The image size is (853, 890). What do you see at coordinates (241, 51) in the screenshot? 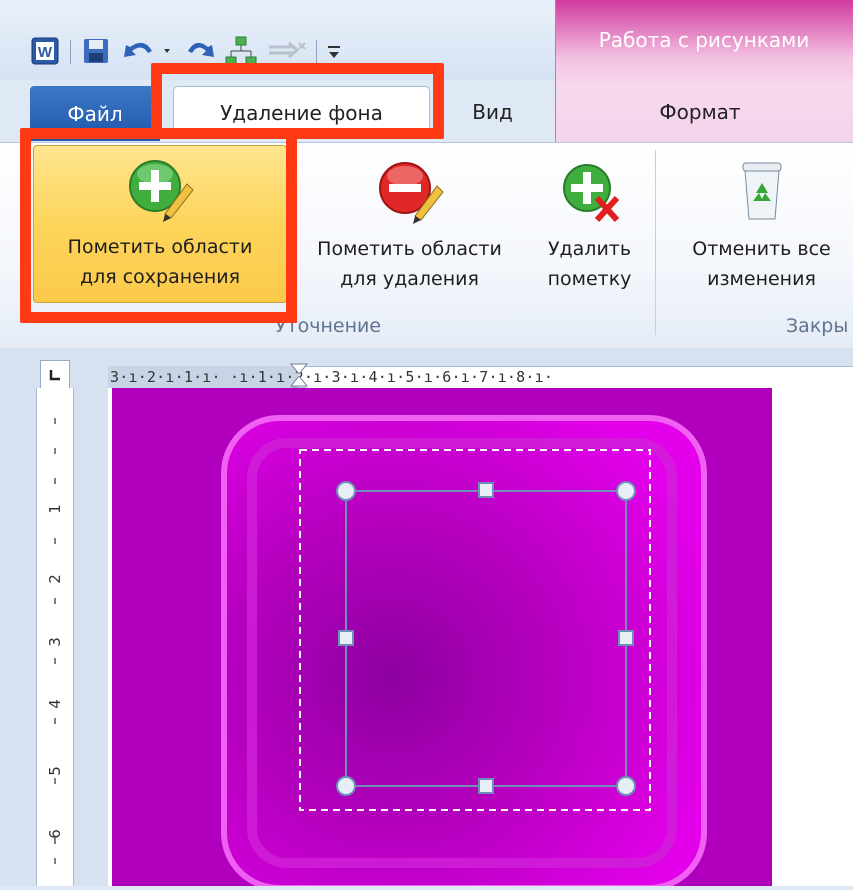
I see `hierarchy-icon` at bounding box center [241, 51].